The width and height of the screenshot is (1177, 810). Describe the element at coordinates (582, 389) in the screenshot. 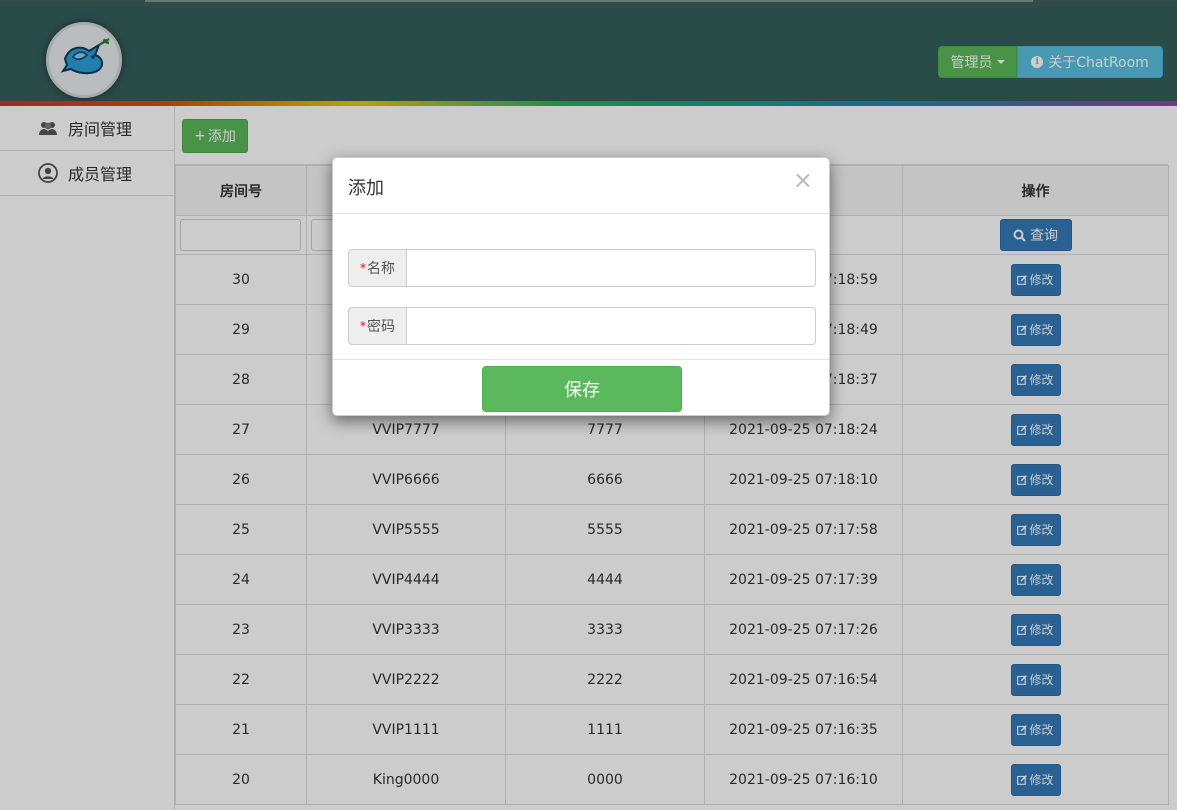

I see `save-button: 保存` at that location.